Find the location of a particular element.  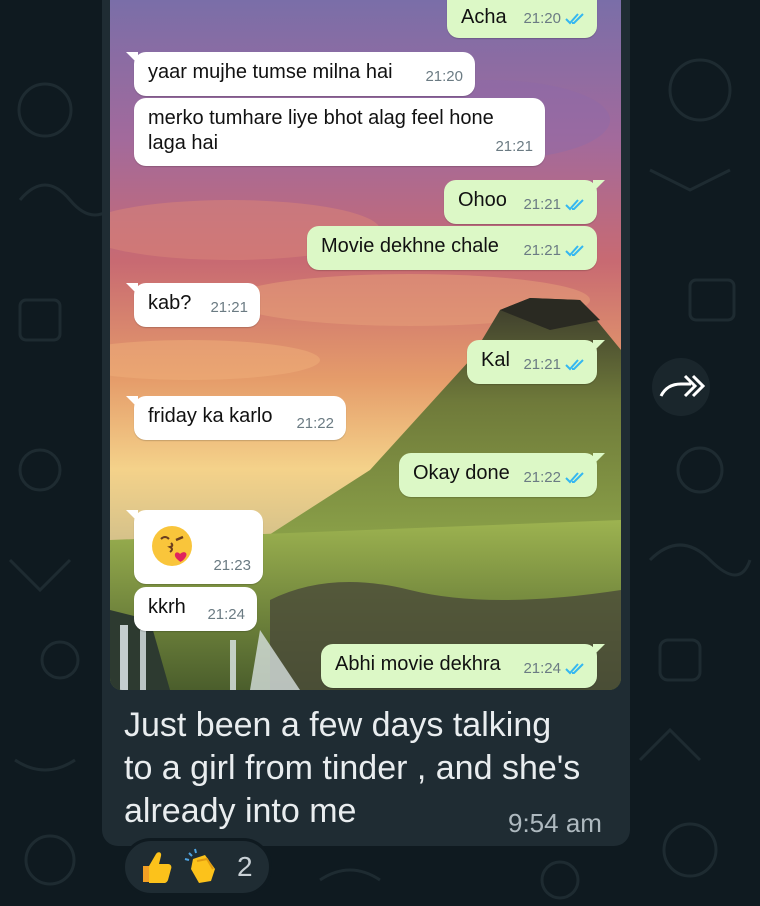

message-text: kkrh is located at coordinates (167, 607).